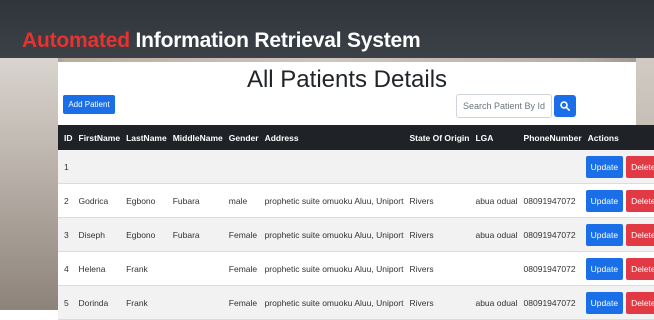  Describe the element at coordinates (240, 137) in the screenshot. I see `column-header-gender: Gender` at that location.